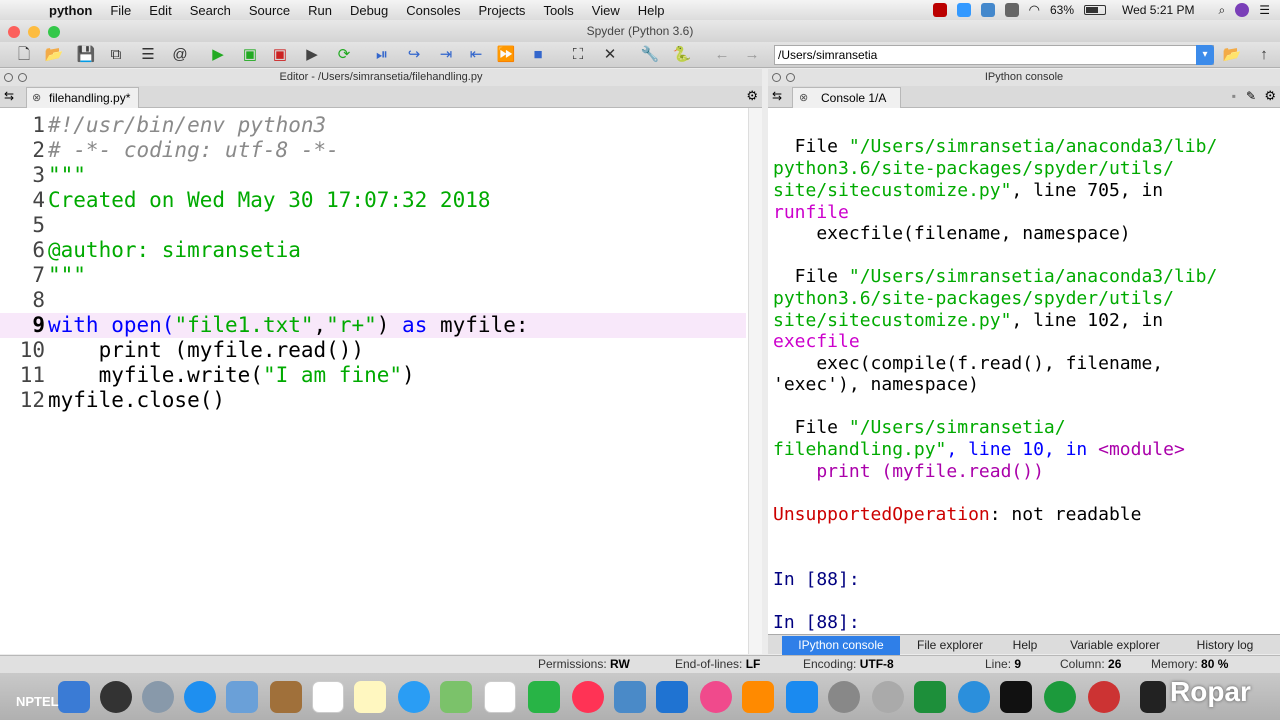  What do you see at coordinates (312, 55) in the screenshot?
I see `run-selection-icon: ▶` at bounding box center [312, 55].